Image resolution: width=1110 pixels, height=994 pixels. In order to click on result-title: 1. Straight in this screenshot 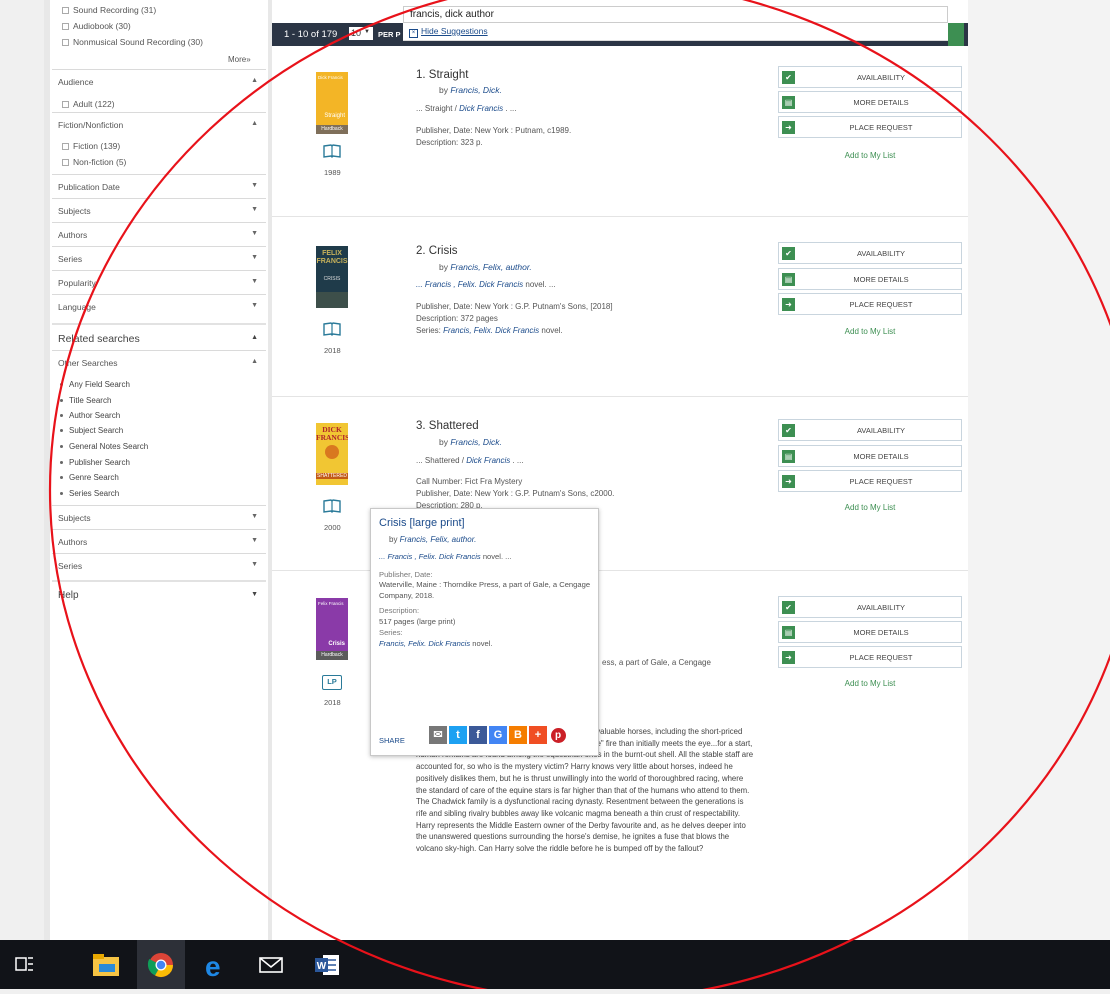, I will do `click(442, 75)`.